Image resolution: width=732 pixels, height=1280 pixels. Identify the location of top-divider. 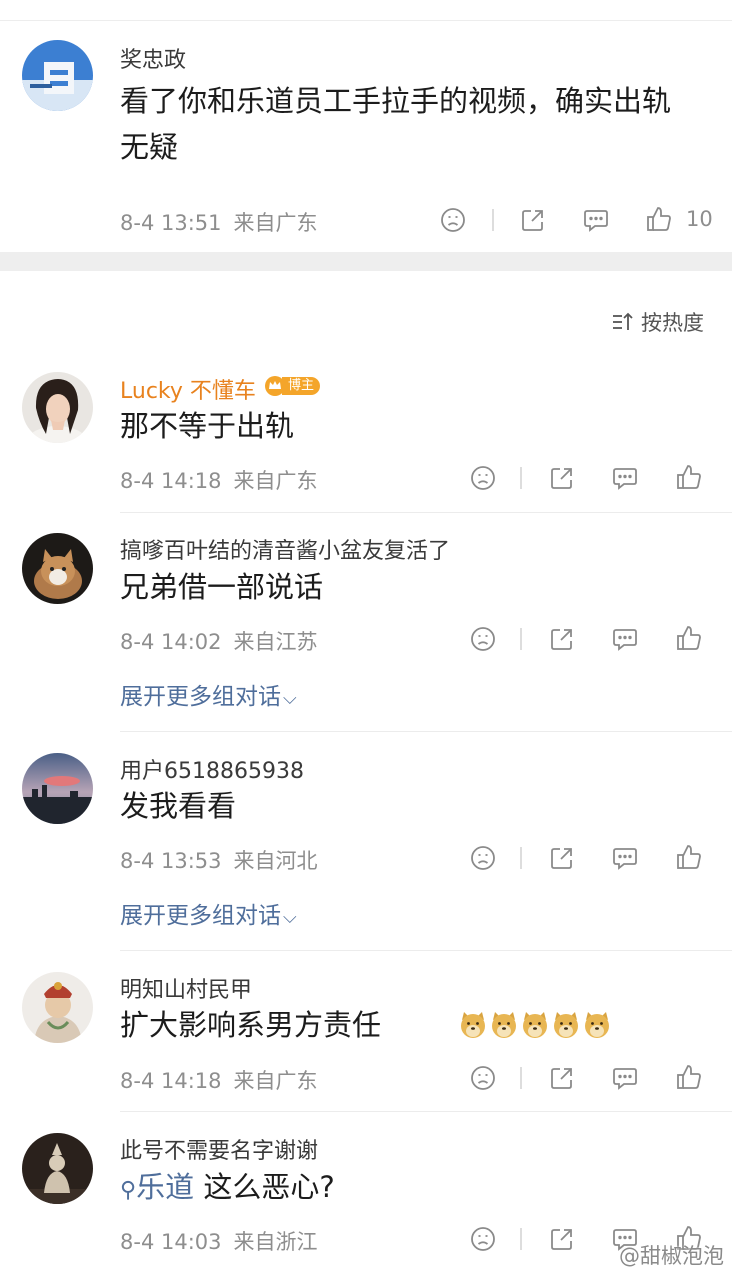
(366, 20).